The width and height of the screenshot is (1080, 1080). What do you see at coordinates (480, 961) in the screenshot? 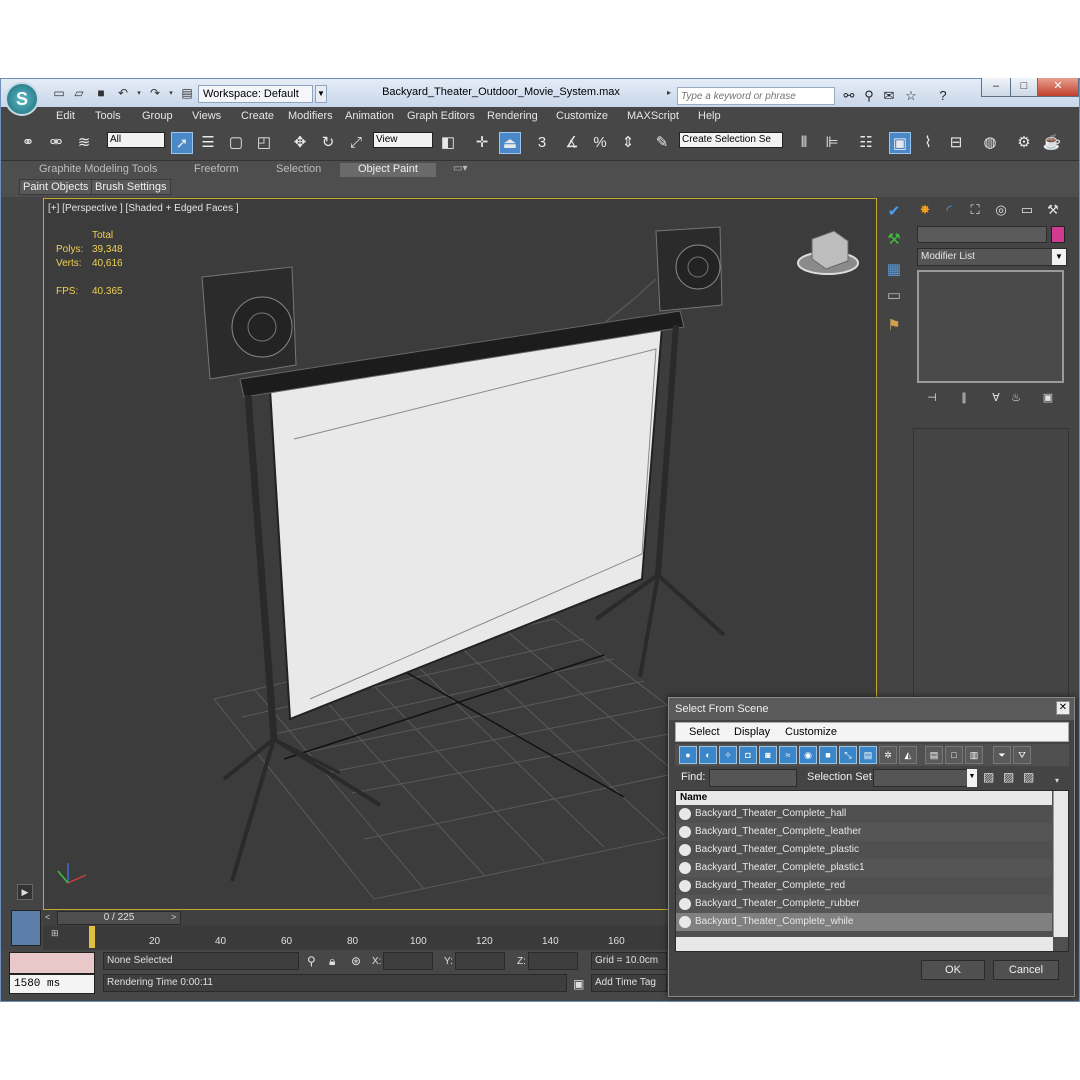
I see `y-coordinate-field` at bounding box center [480, 961].